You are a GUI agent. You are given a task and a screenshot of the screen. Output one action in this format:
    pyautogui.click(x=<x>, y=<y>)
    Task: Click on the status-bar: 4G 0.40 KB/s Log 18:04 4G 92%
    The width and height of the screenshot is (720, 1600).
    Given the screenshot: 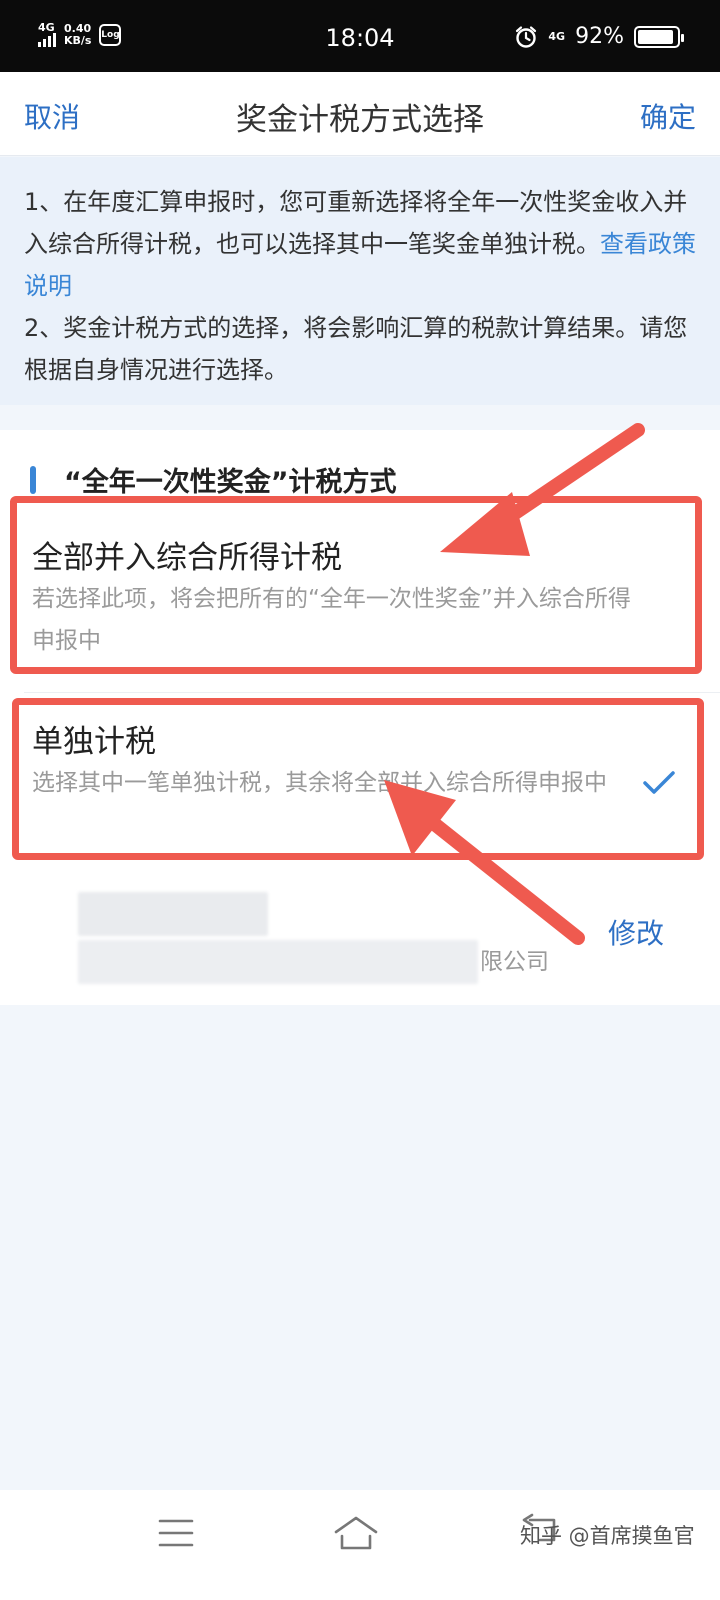 What is the action you would take?
    pyautogui.click(x=360, y=36)
    